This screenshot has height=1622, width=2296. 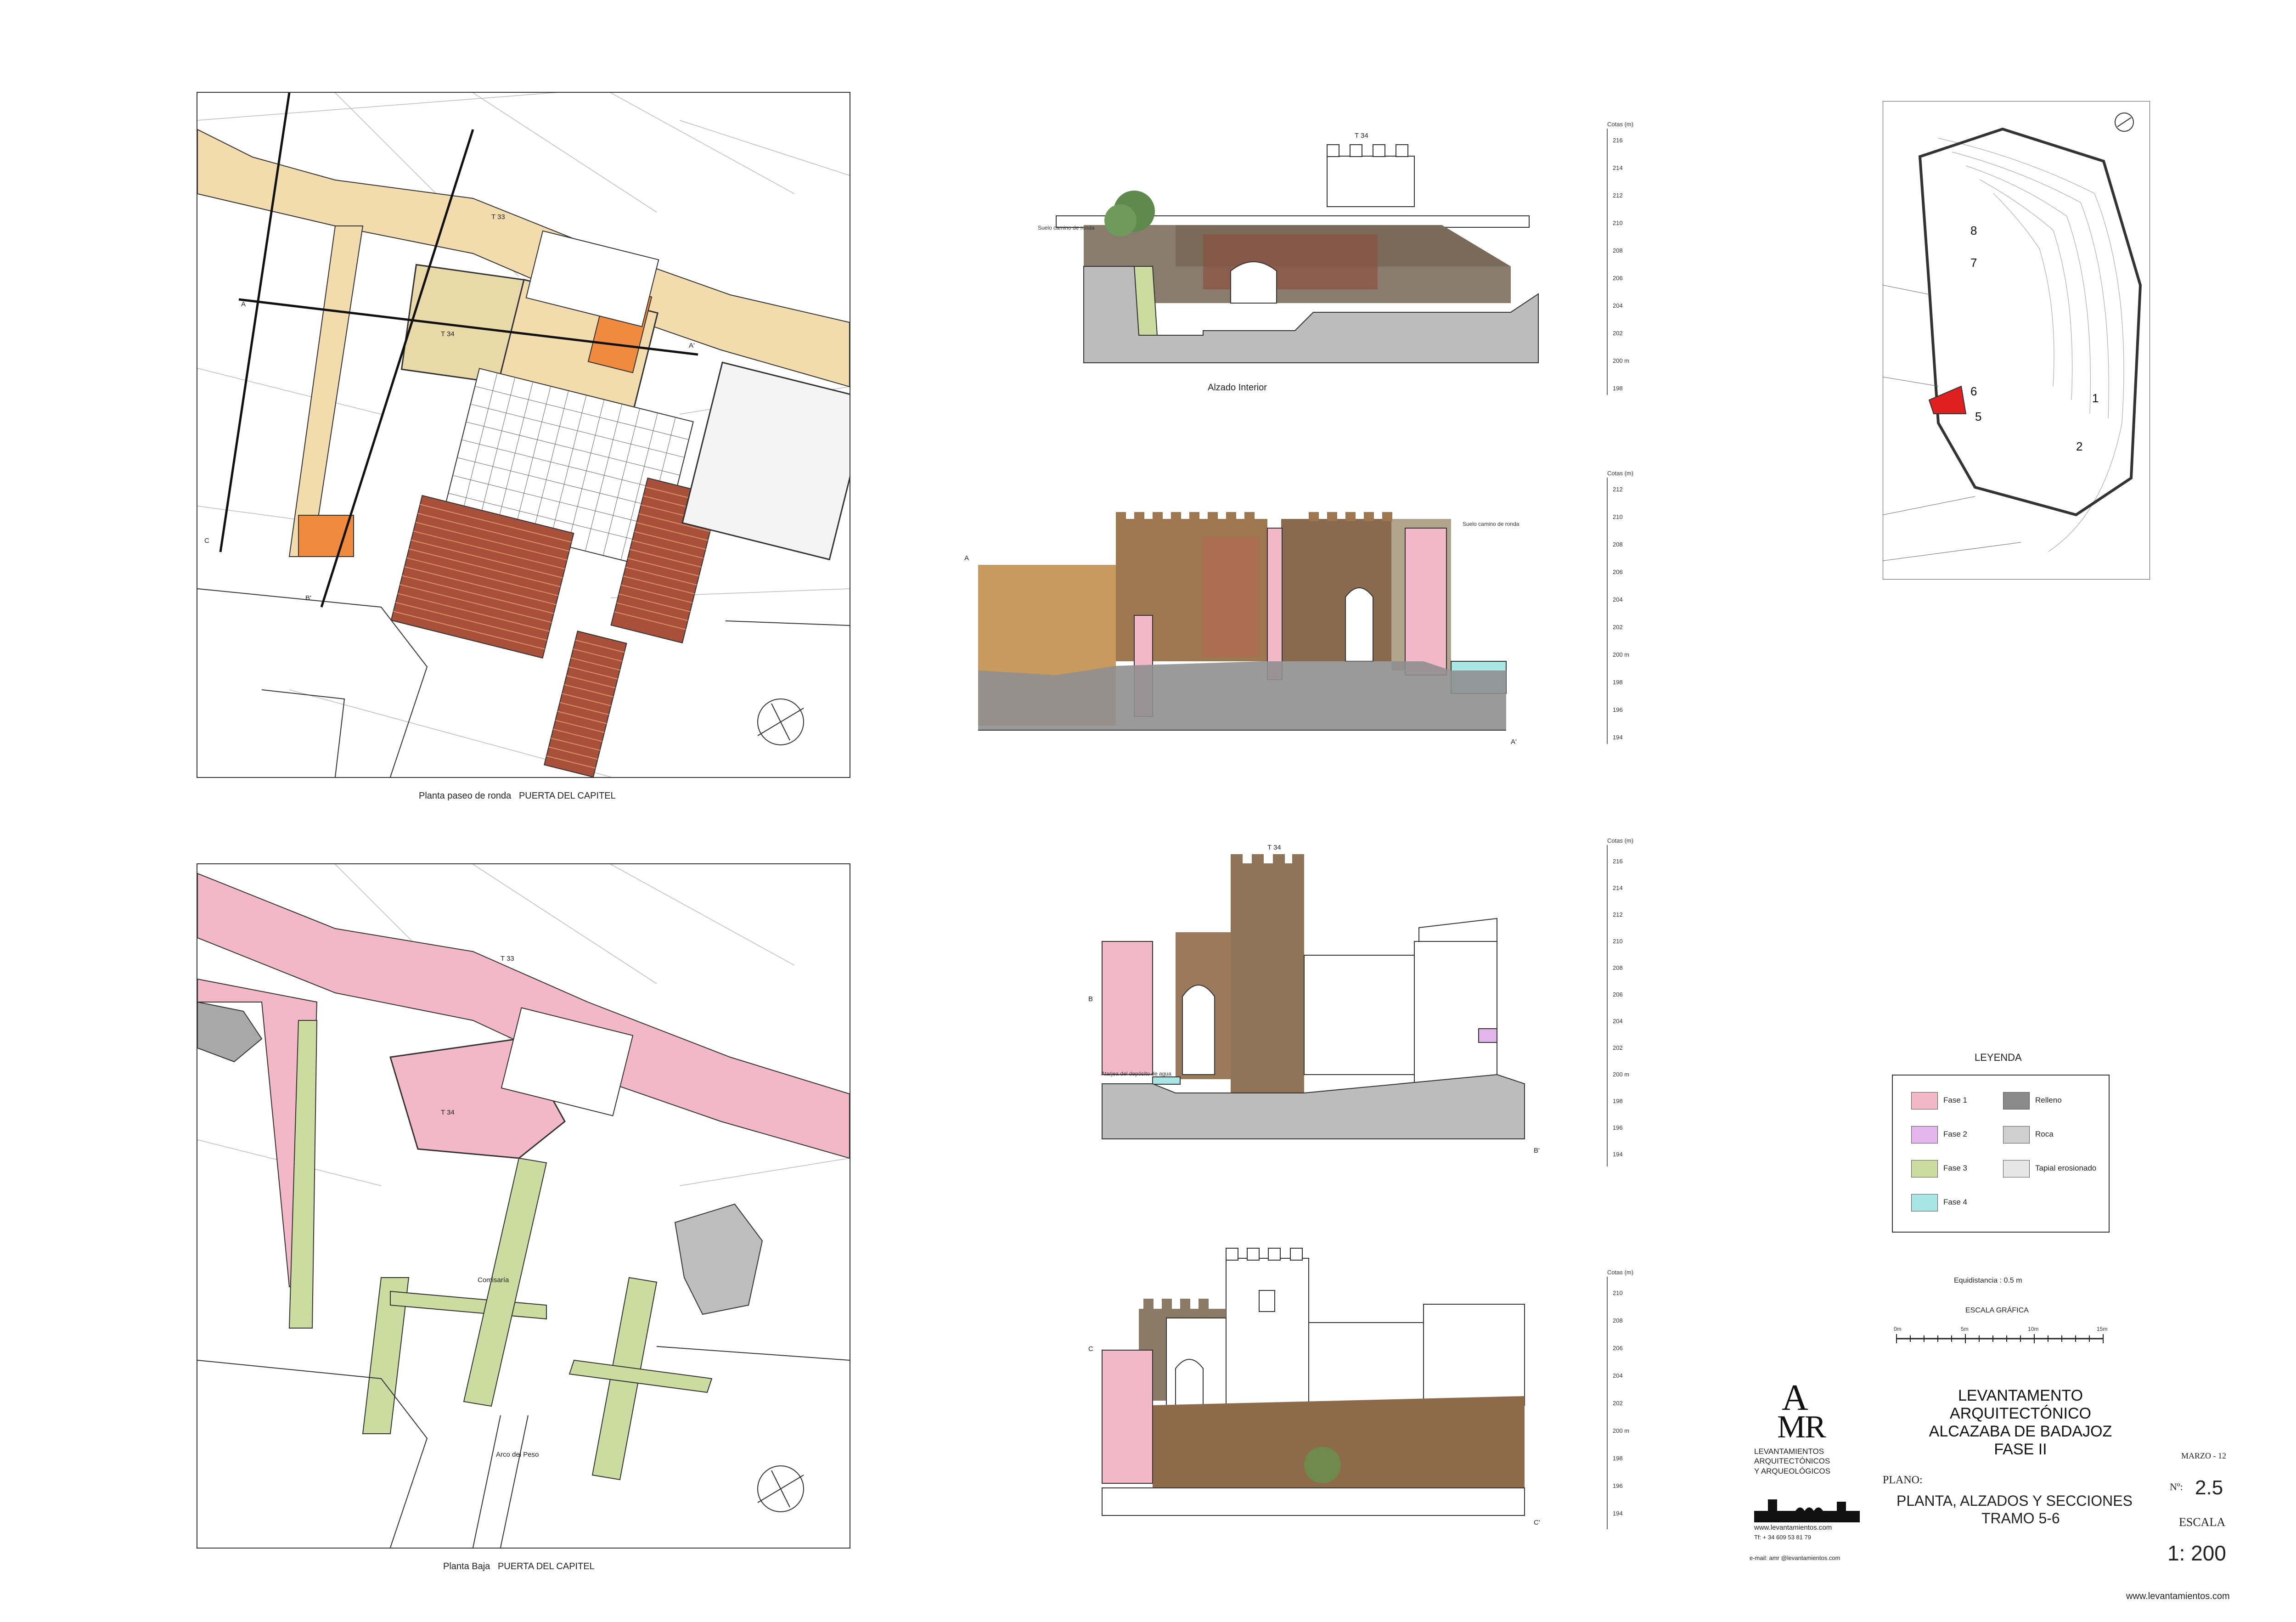 What do you see at coordinates (1978, 417) in the screenshot?
I see `key-map-marker: 5` at bounding box center [1978, 417].